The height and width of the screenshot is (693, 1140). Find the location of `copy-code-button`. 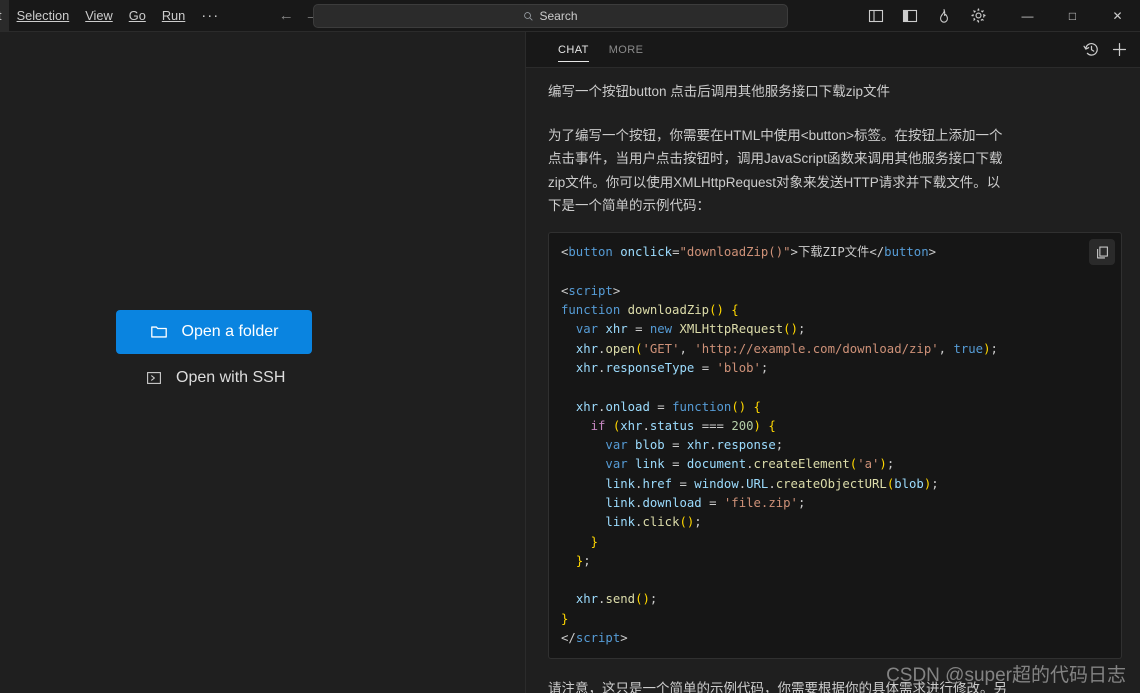

copy-code-button is located at coordinates (1102, 252).